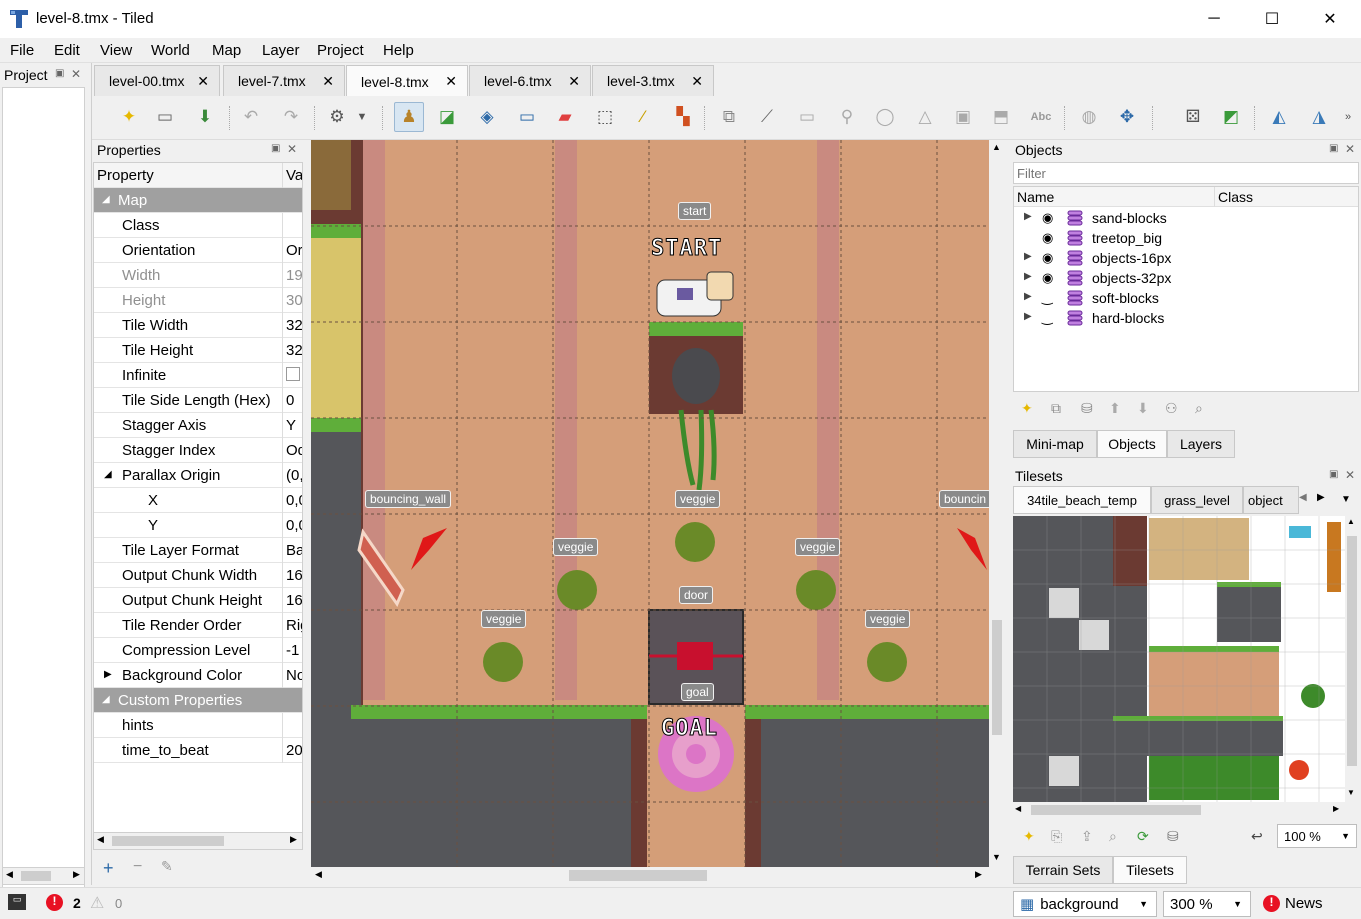  I want to click on properties-hscrollbar: ◀ ▶, so click(198, 841).